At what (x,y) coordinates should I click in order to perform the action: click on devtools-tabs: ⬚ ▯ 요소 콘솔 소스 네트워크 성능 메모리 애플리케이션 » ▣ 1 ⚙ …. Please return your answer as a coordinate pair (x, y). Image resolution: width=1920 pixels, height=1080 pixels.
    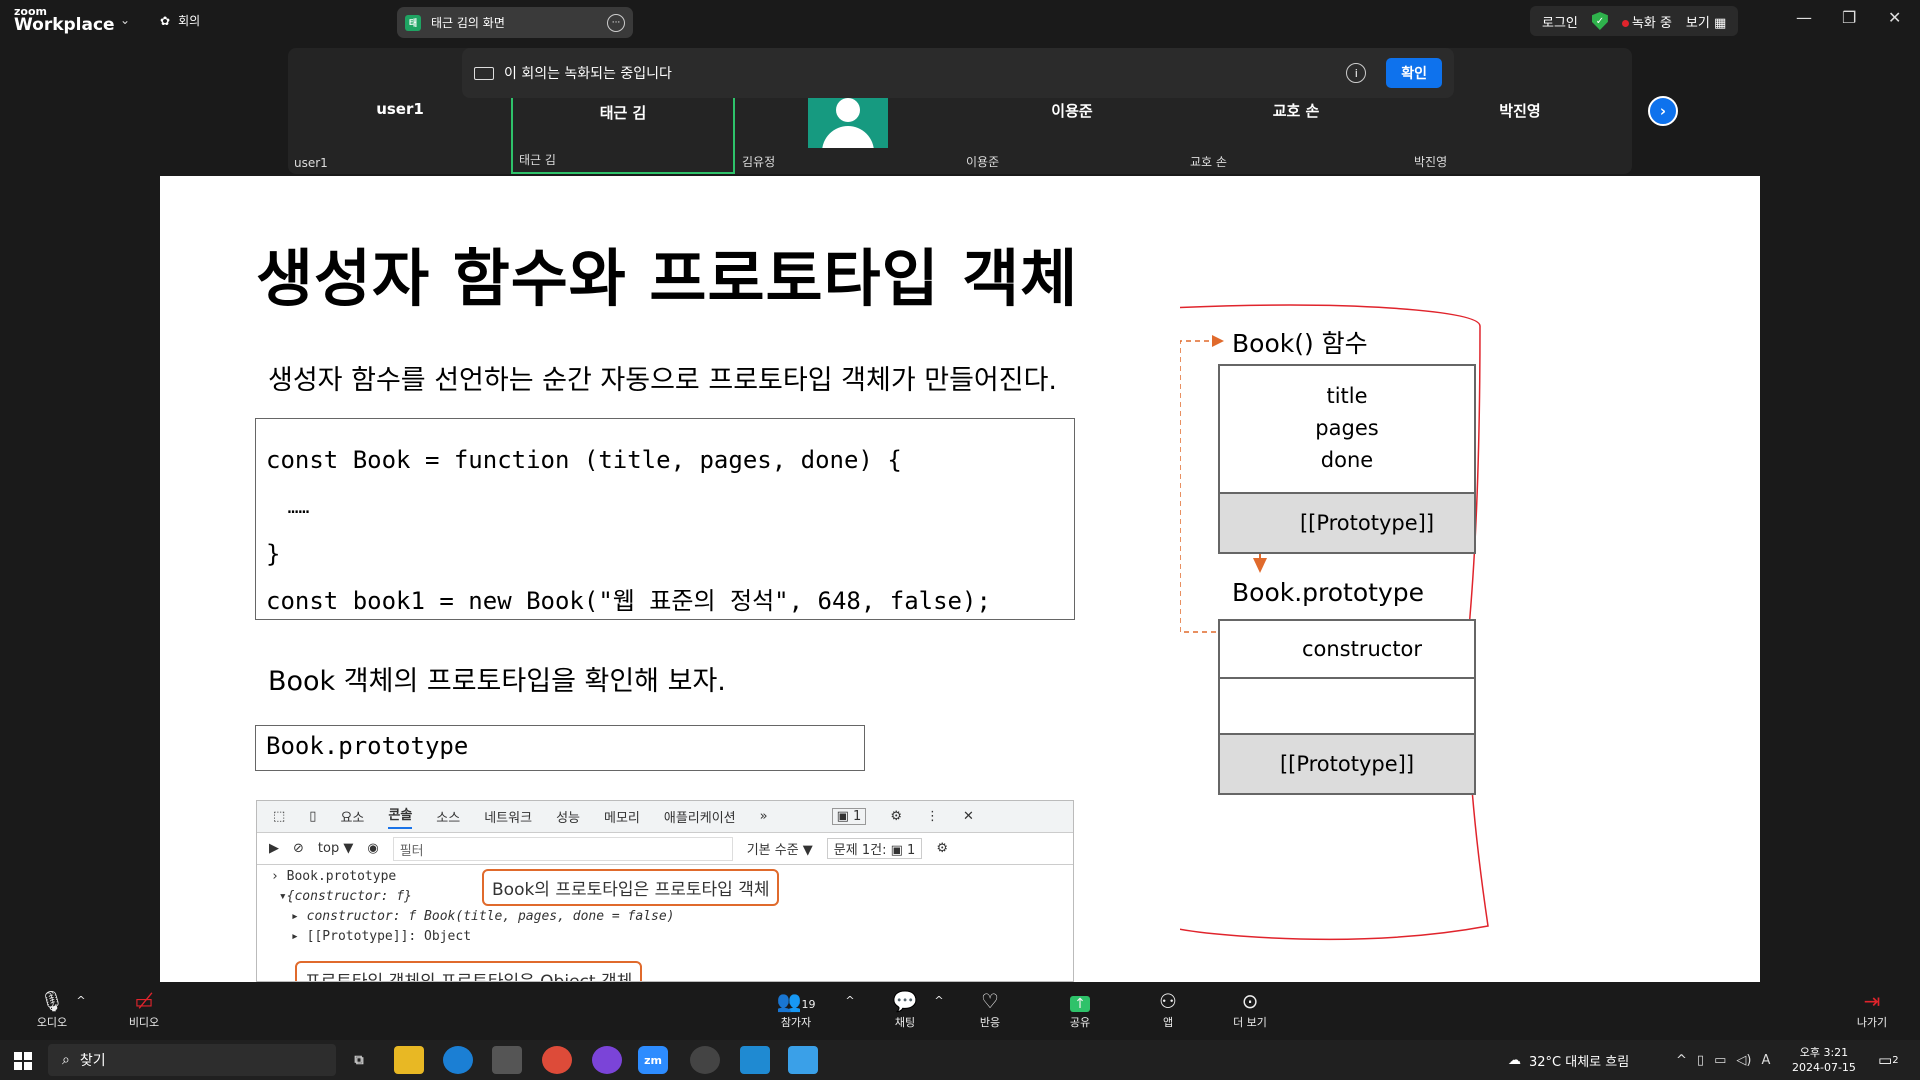
    Looking at the image, I should click on (665, 817).